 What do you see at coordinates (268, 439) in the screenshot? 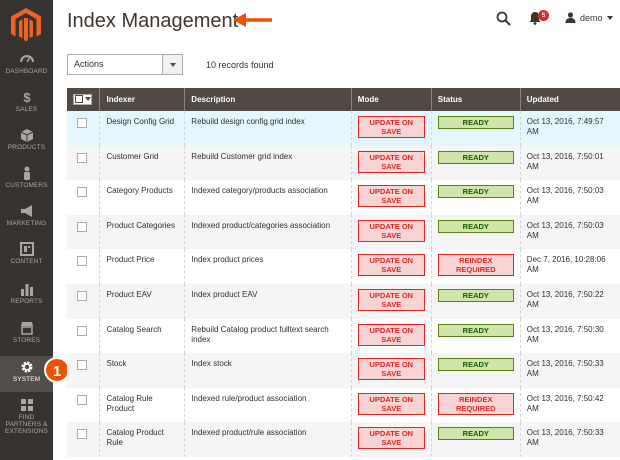
I see `description-cell: Indexed product/rule association` at bounding box center [268, 439].